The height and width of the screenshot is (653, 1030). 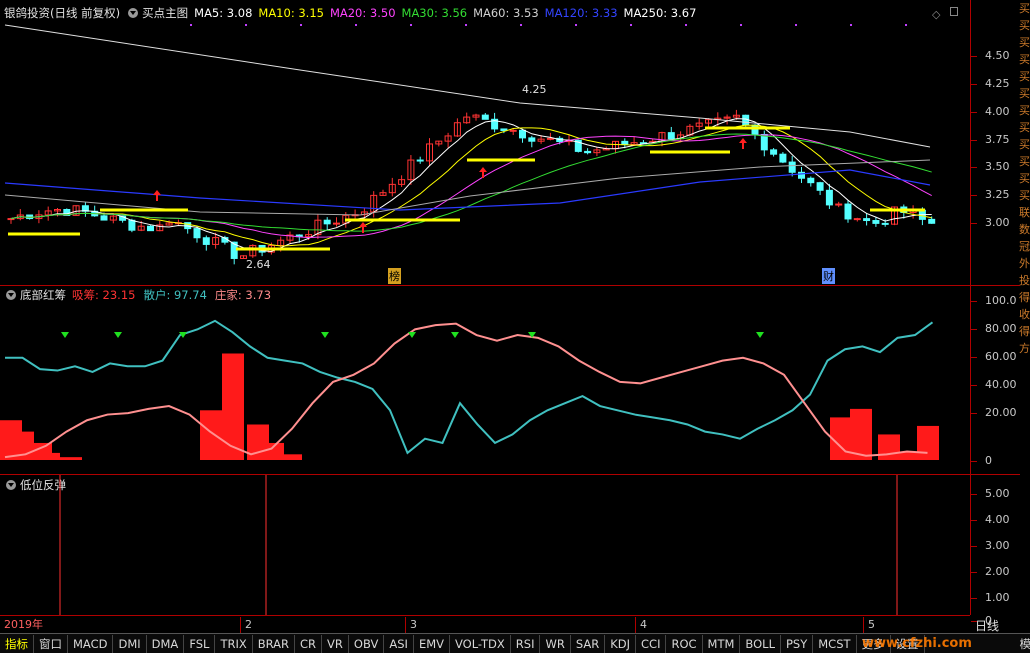 What do you see at coordinates (797, 643) in the screenshot?
I see `tab-psy: PSY` at bounding box center [797, 643].